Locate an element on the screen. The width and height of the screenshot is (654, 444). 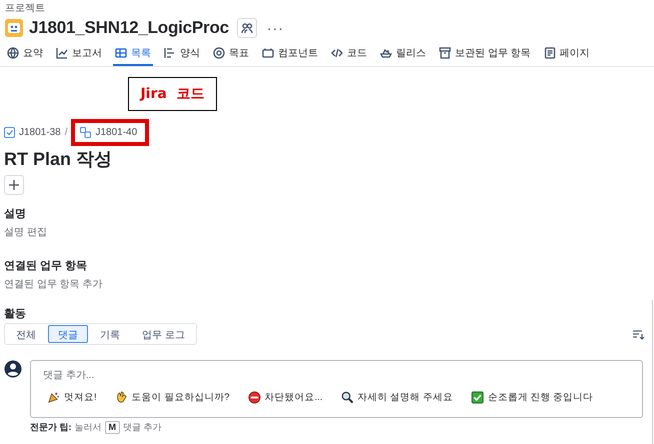
code-icon is located at coordinates (337, 53).